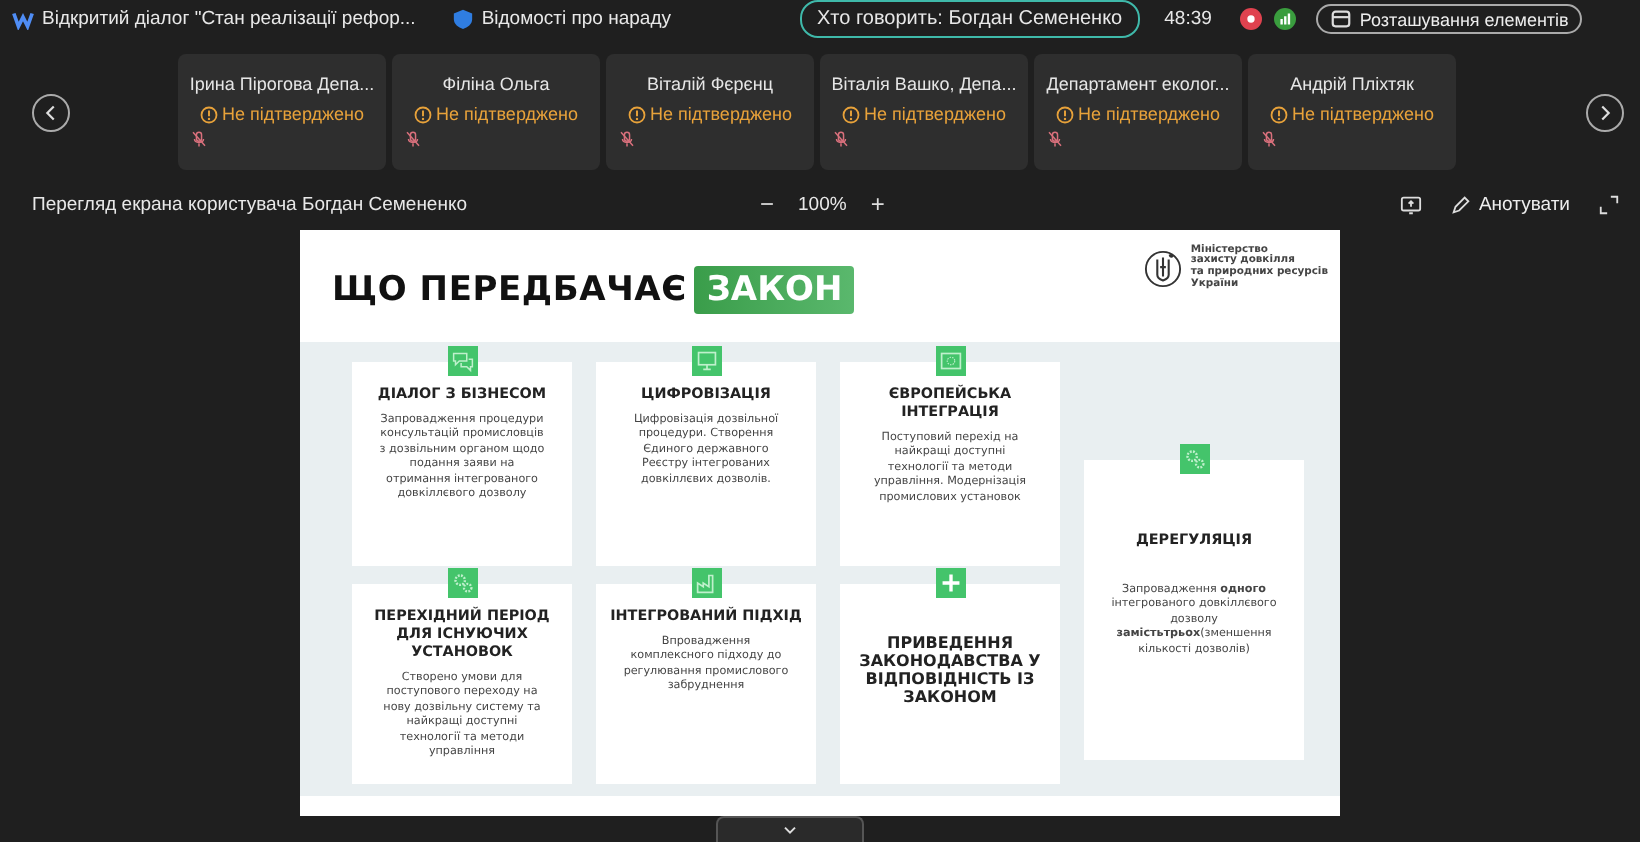 Image resolution: width=1640 pixels, height=842 pixels. I want to click on fullscreen-icon, so click(1609, 204).